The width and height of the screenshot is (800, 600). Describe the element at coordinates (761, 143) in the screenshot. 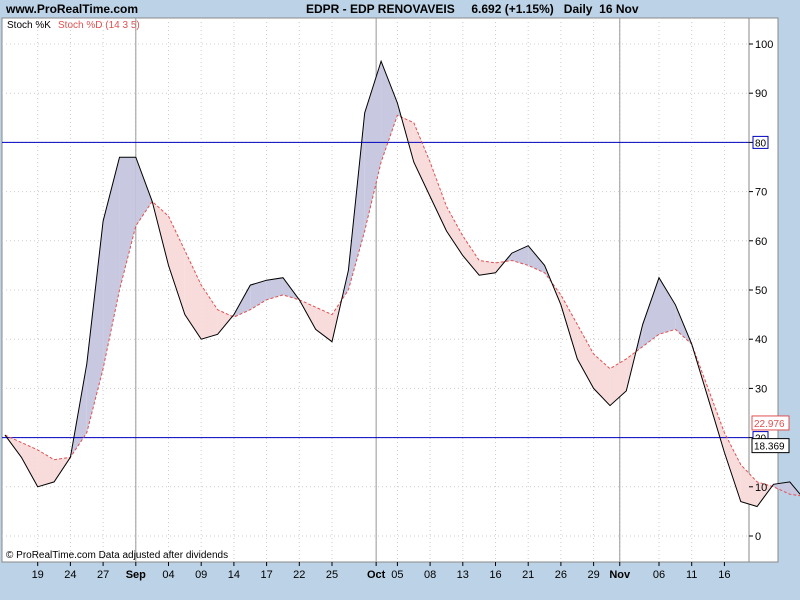

I see `level-label: 80` at that location.